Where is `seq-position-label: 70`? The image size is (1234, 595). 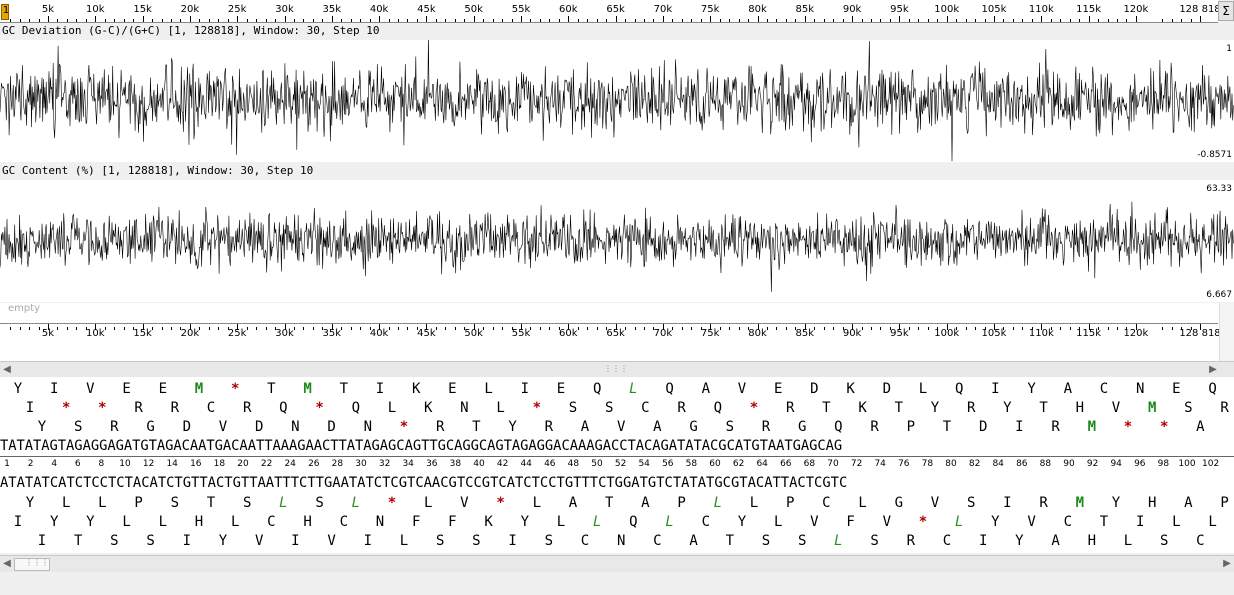 seq-position-label: 70 is located at coordinates (833, 464).